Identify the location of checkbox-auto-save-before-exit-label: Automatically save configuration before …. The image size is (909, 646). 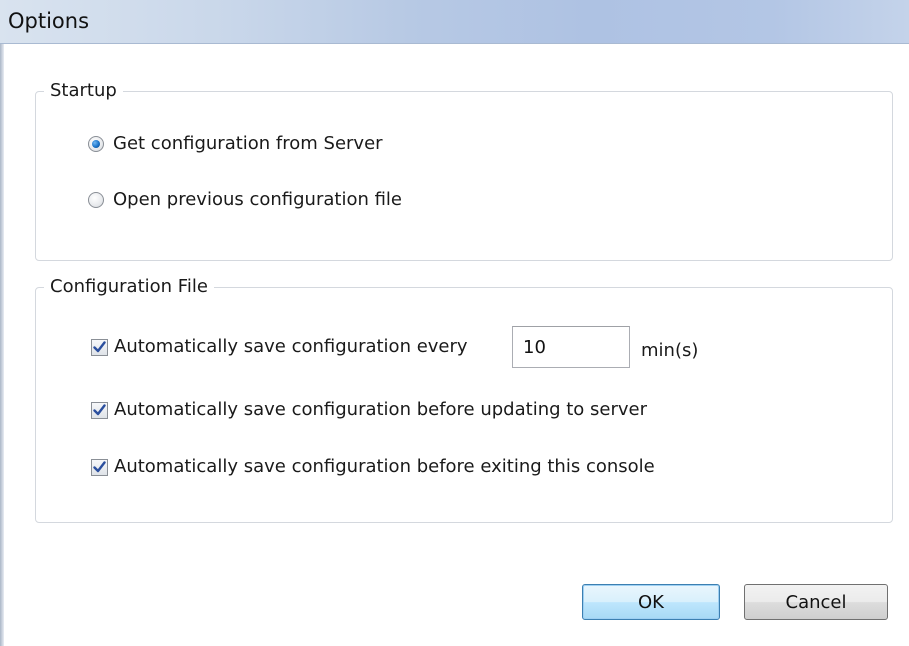
(384, 467).